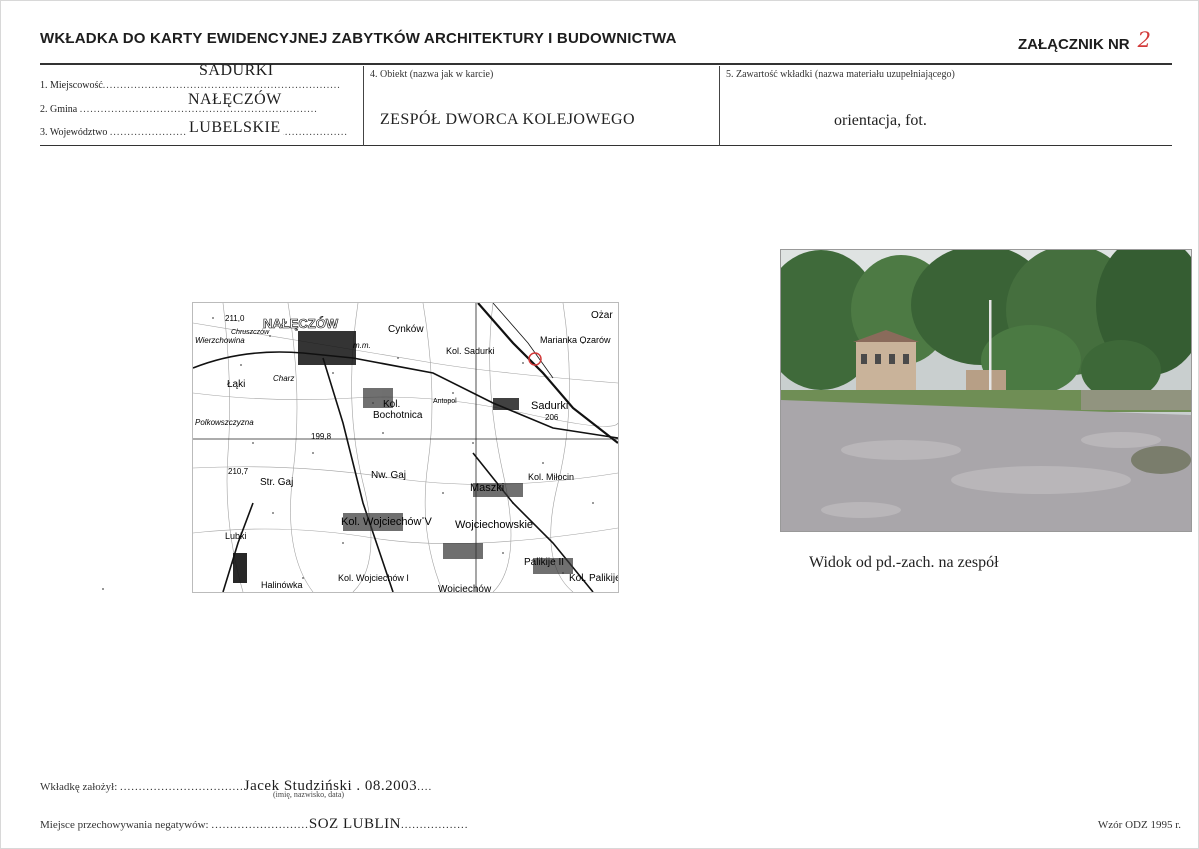 This screenshot has height=849, width=1199. I want to click on annex-label-text: ZAŁĄCZNIK NR, so click(1073, 44).